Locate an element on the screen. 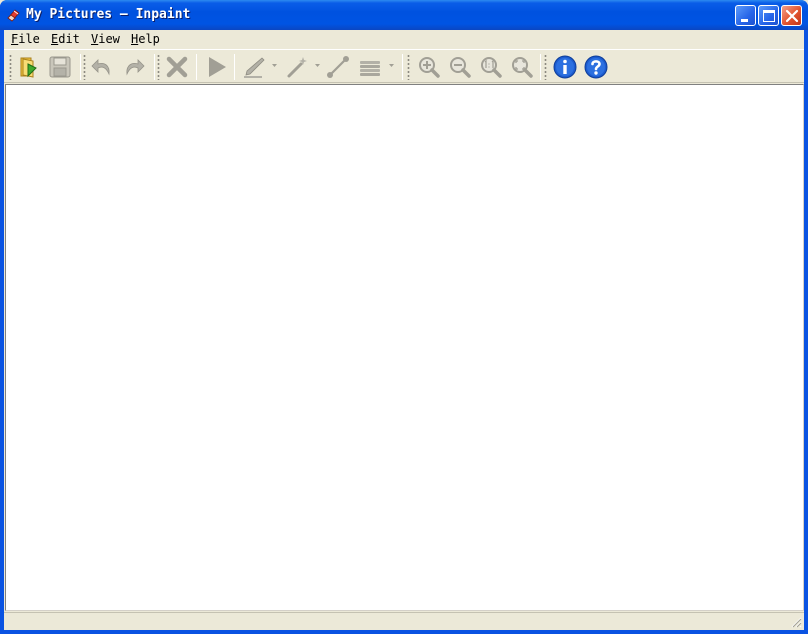  zoom-fit-icon is located at coordinates (522, 67).